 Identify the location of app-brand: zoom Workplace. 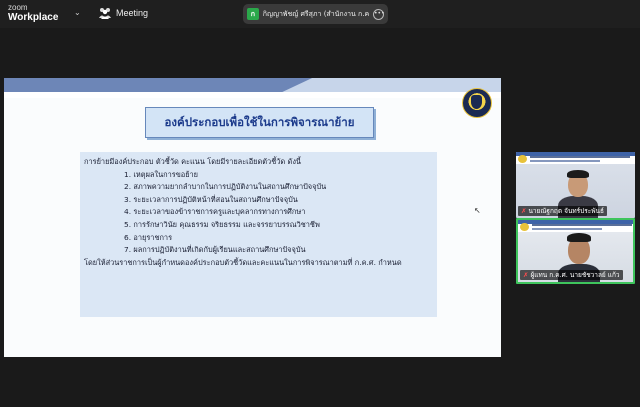
(33, 13).